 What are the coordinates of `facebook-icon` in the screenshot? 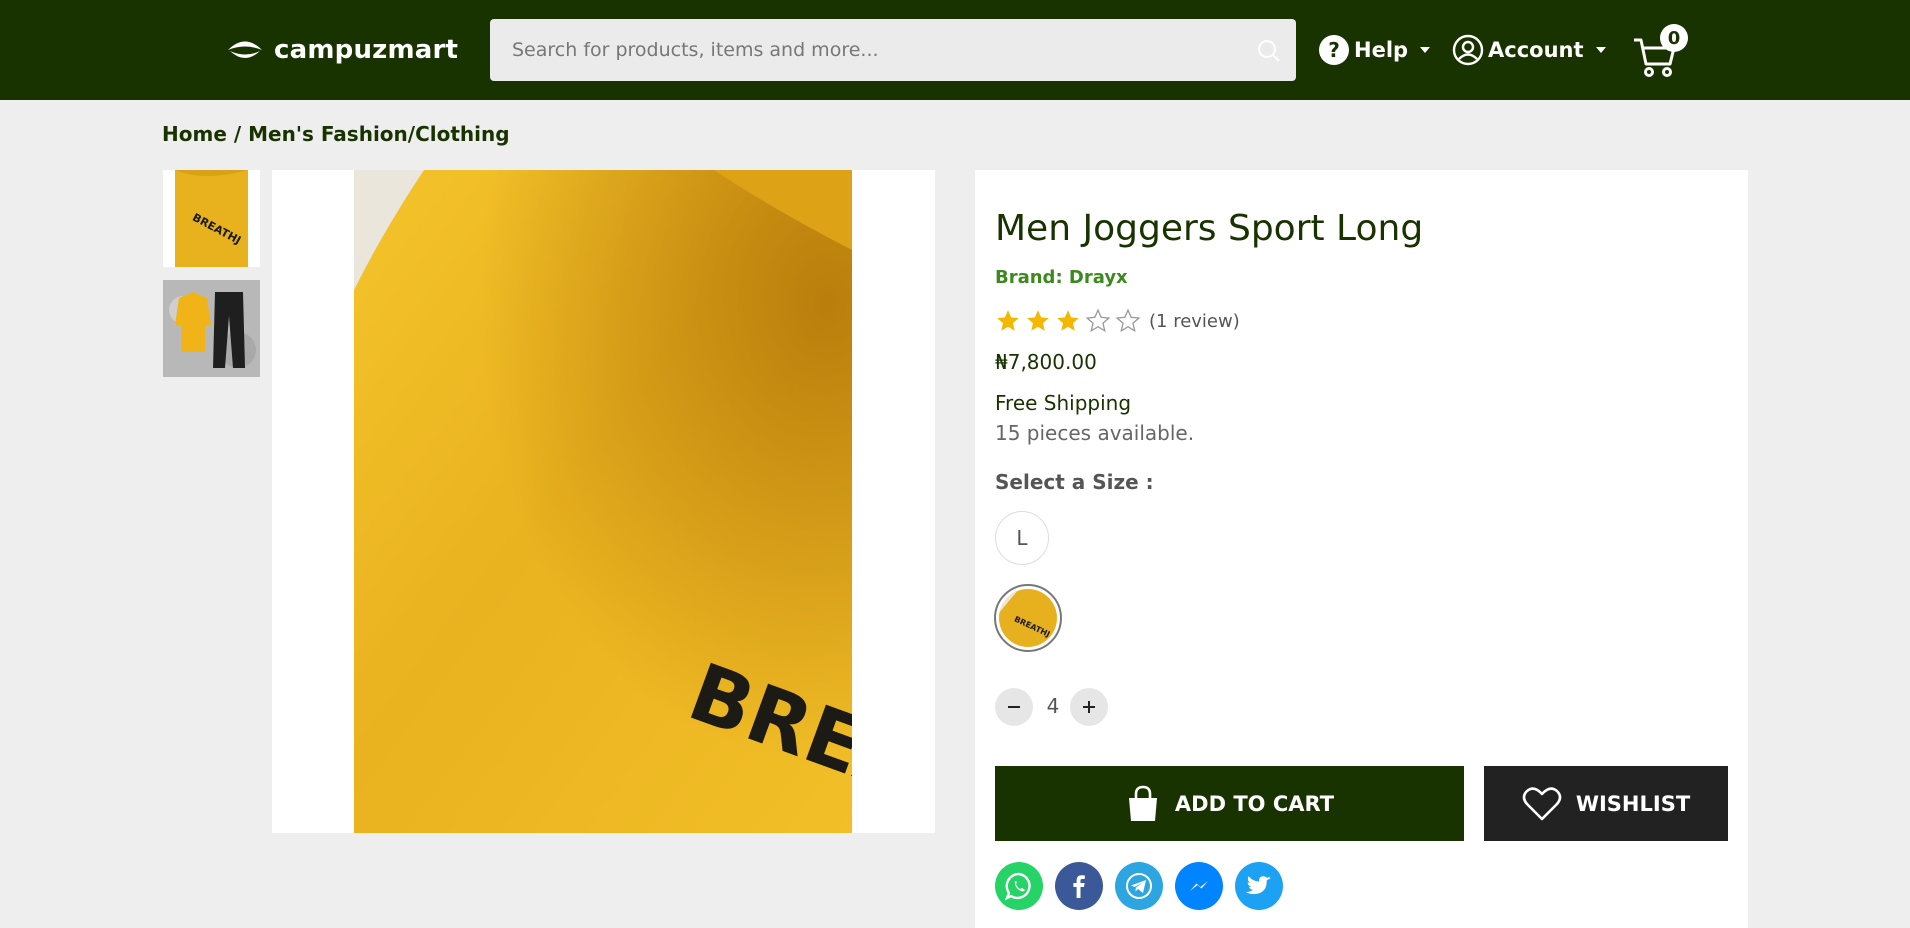 It's located at (1079, 886).